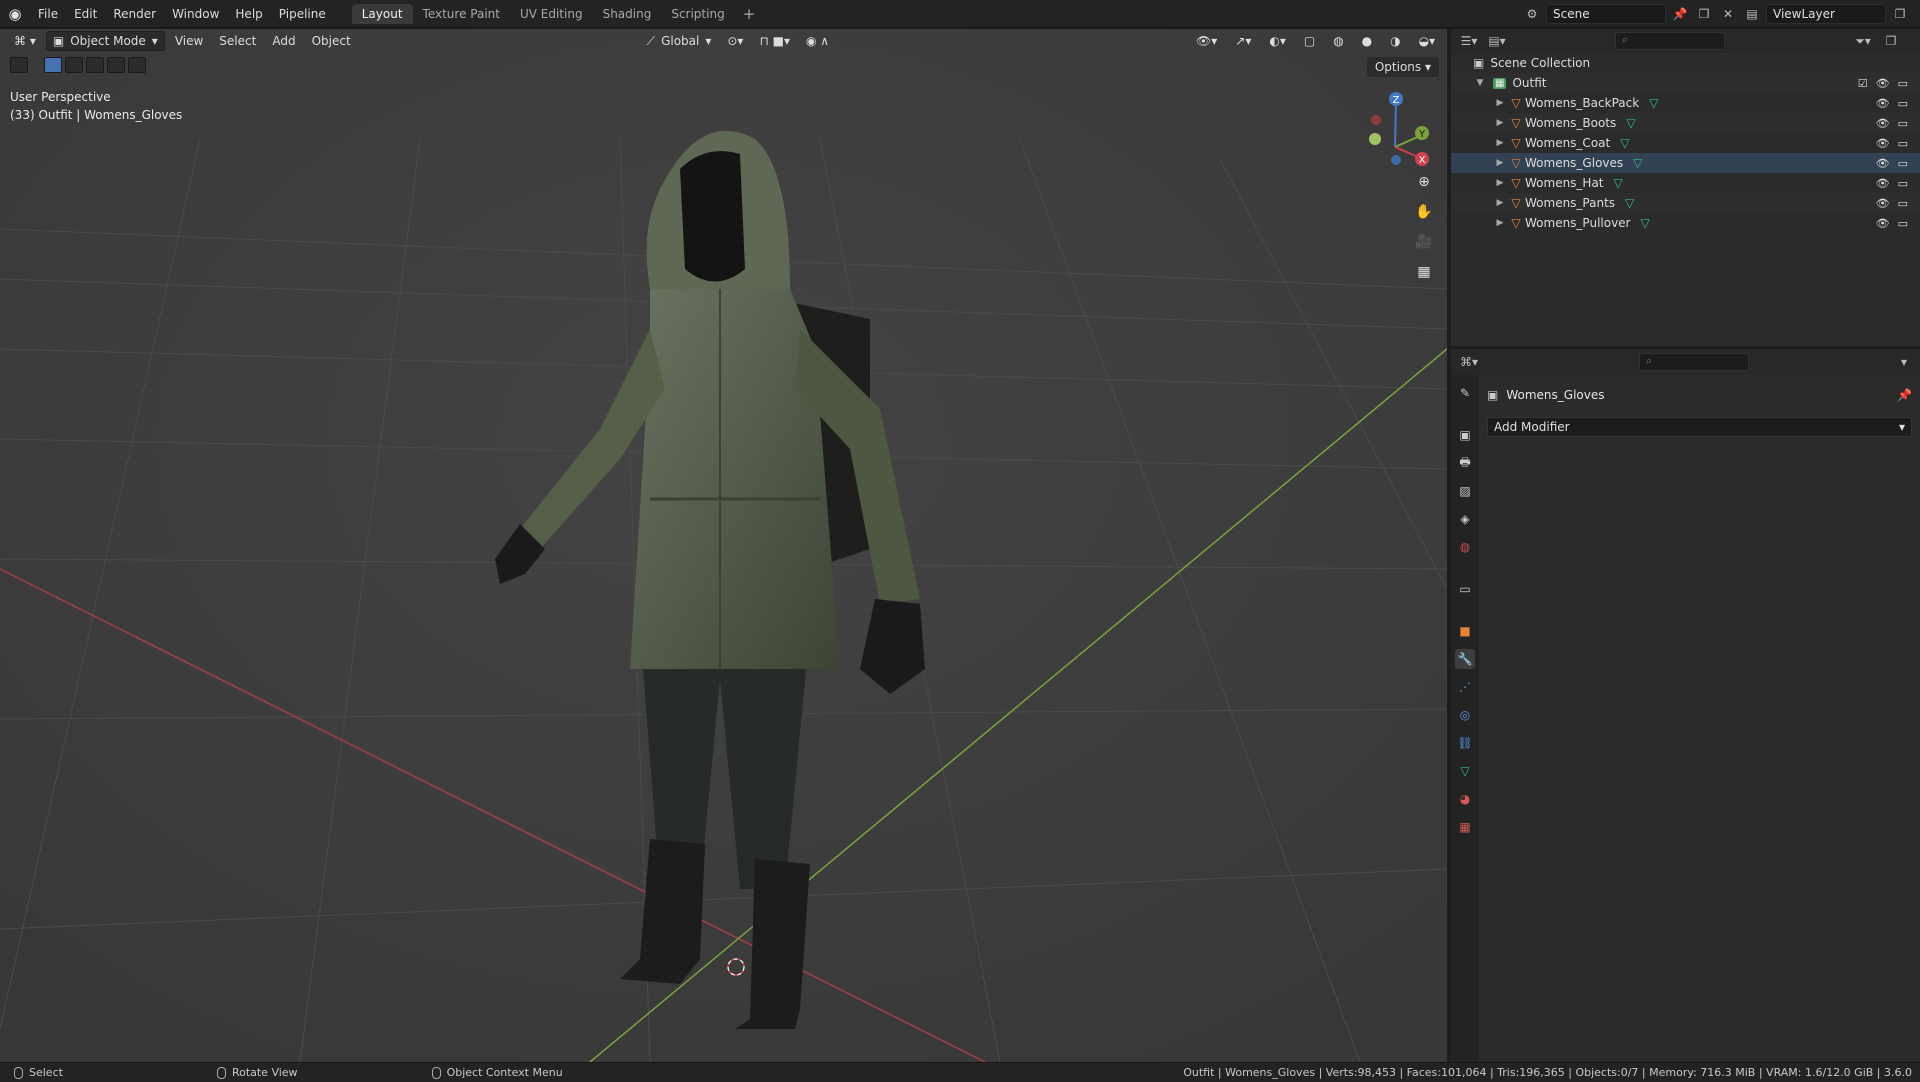 The image size is (1920, 1082). What do you see at coordinates (248, 14) in the screenshot?
I see `menu-help: Help` at bounding box center [248, 14].